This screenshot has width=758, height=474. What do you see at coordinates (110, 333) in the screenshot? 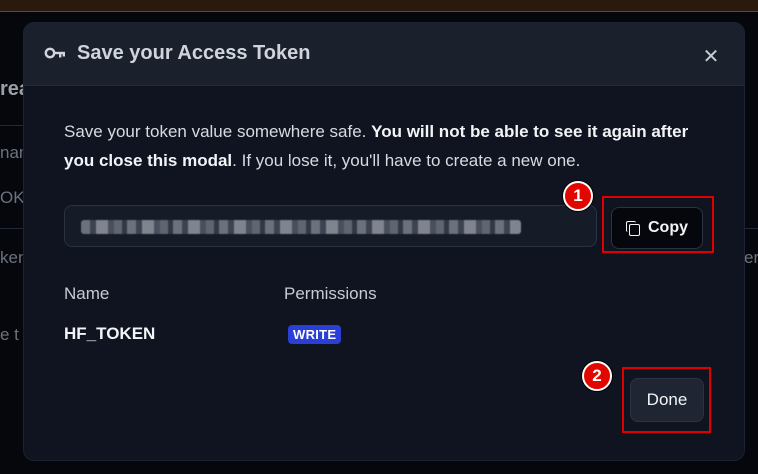
I see `token-name: HF_TOKEN` at bounding box center [110, 333].